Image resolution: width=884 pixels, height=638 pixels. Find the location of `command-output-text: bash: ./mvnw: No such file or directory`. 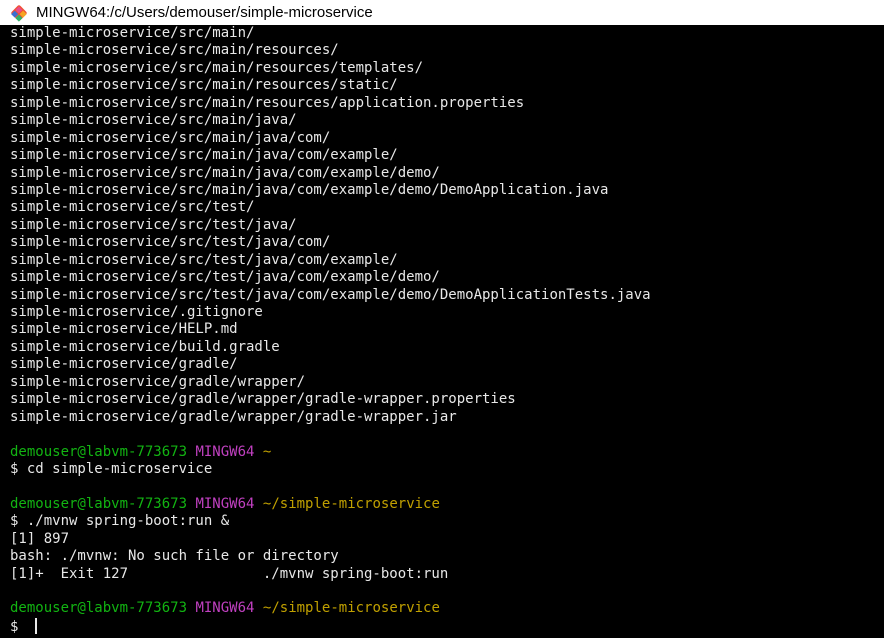

command-output-text: bash: ./mvnw: No such file or directory is located at coordinates (174, 556).